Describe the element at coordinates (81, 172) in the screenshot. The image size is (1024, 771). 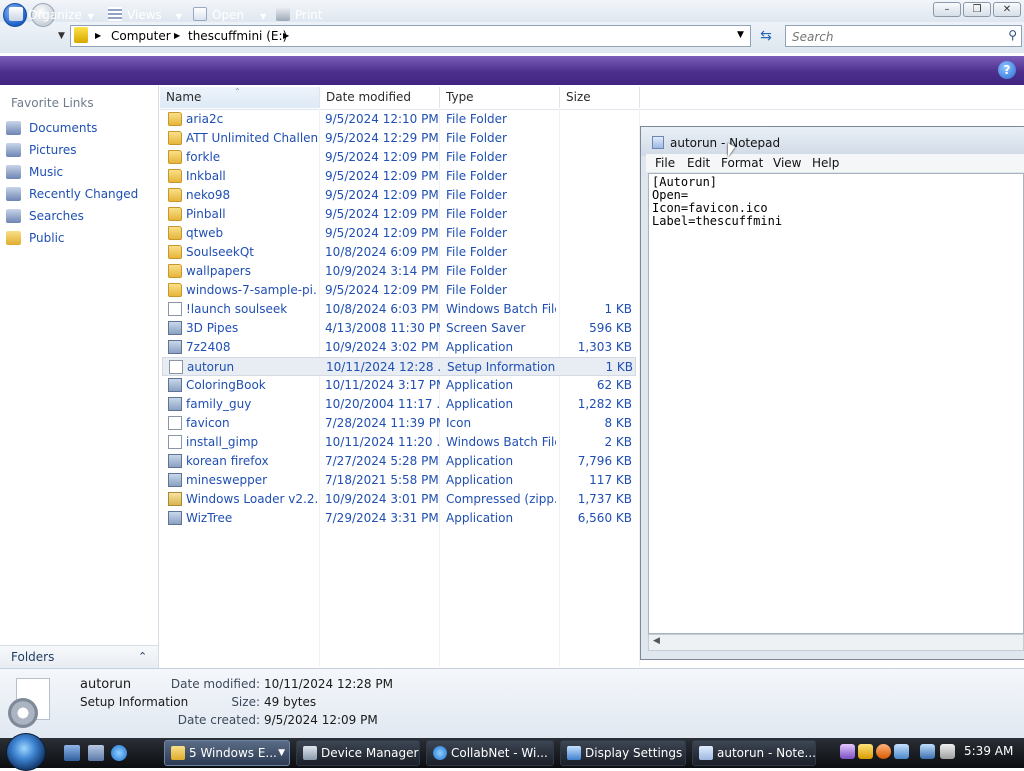
I see `favorite-music: Music` at that location.